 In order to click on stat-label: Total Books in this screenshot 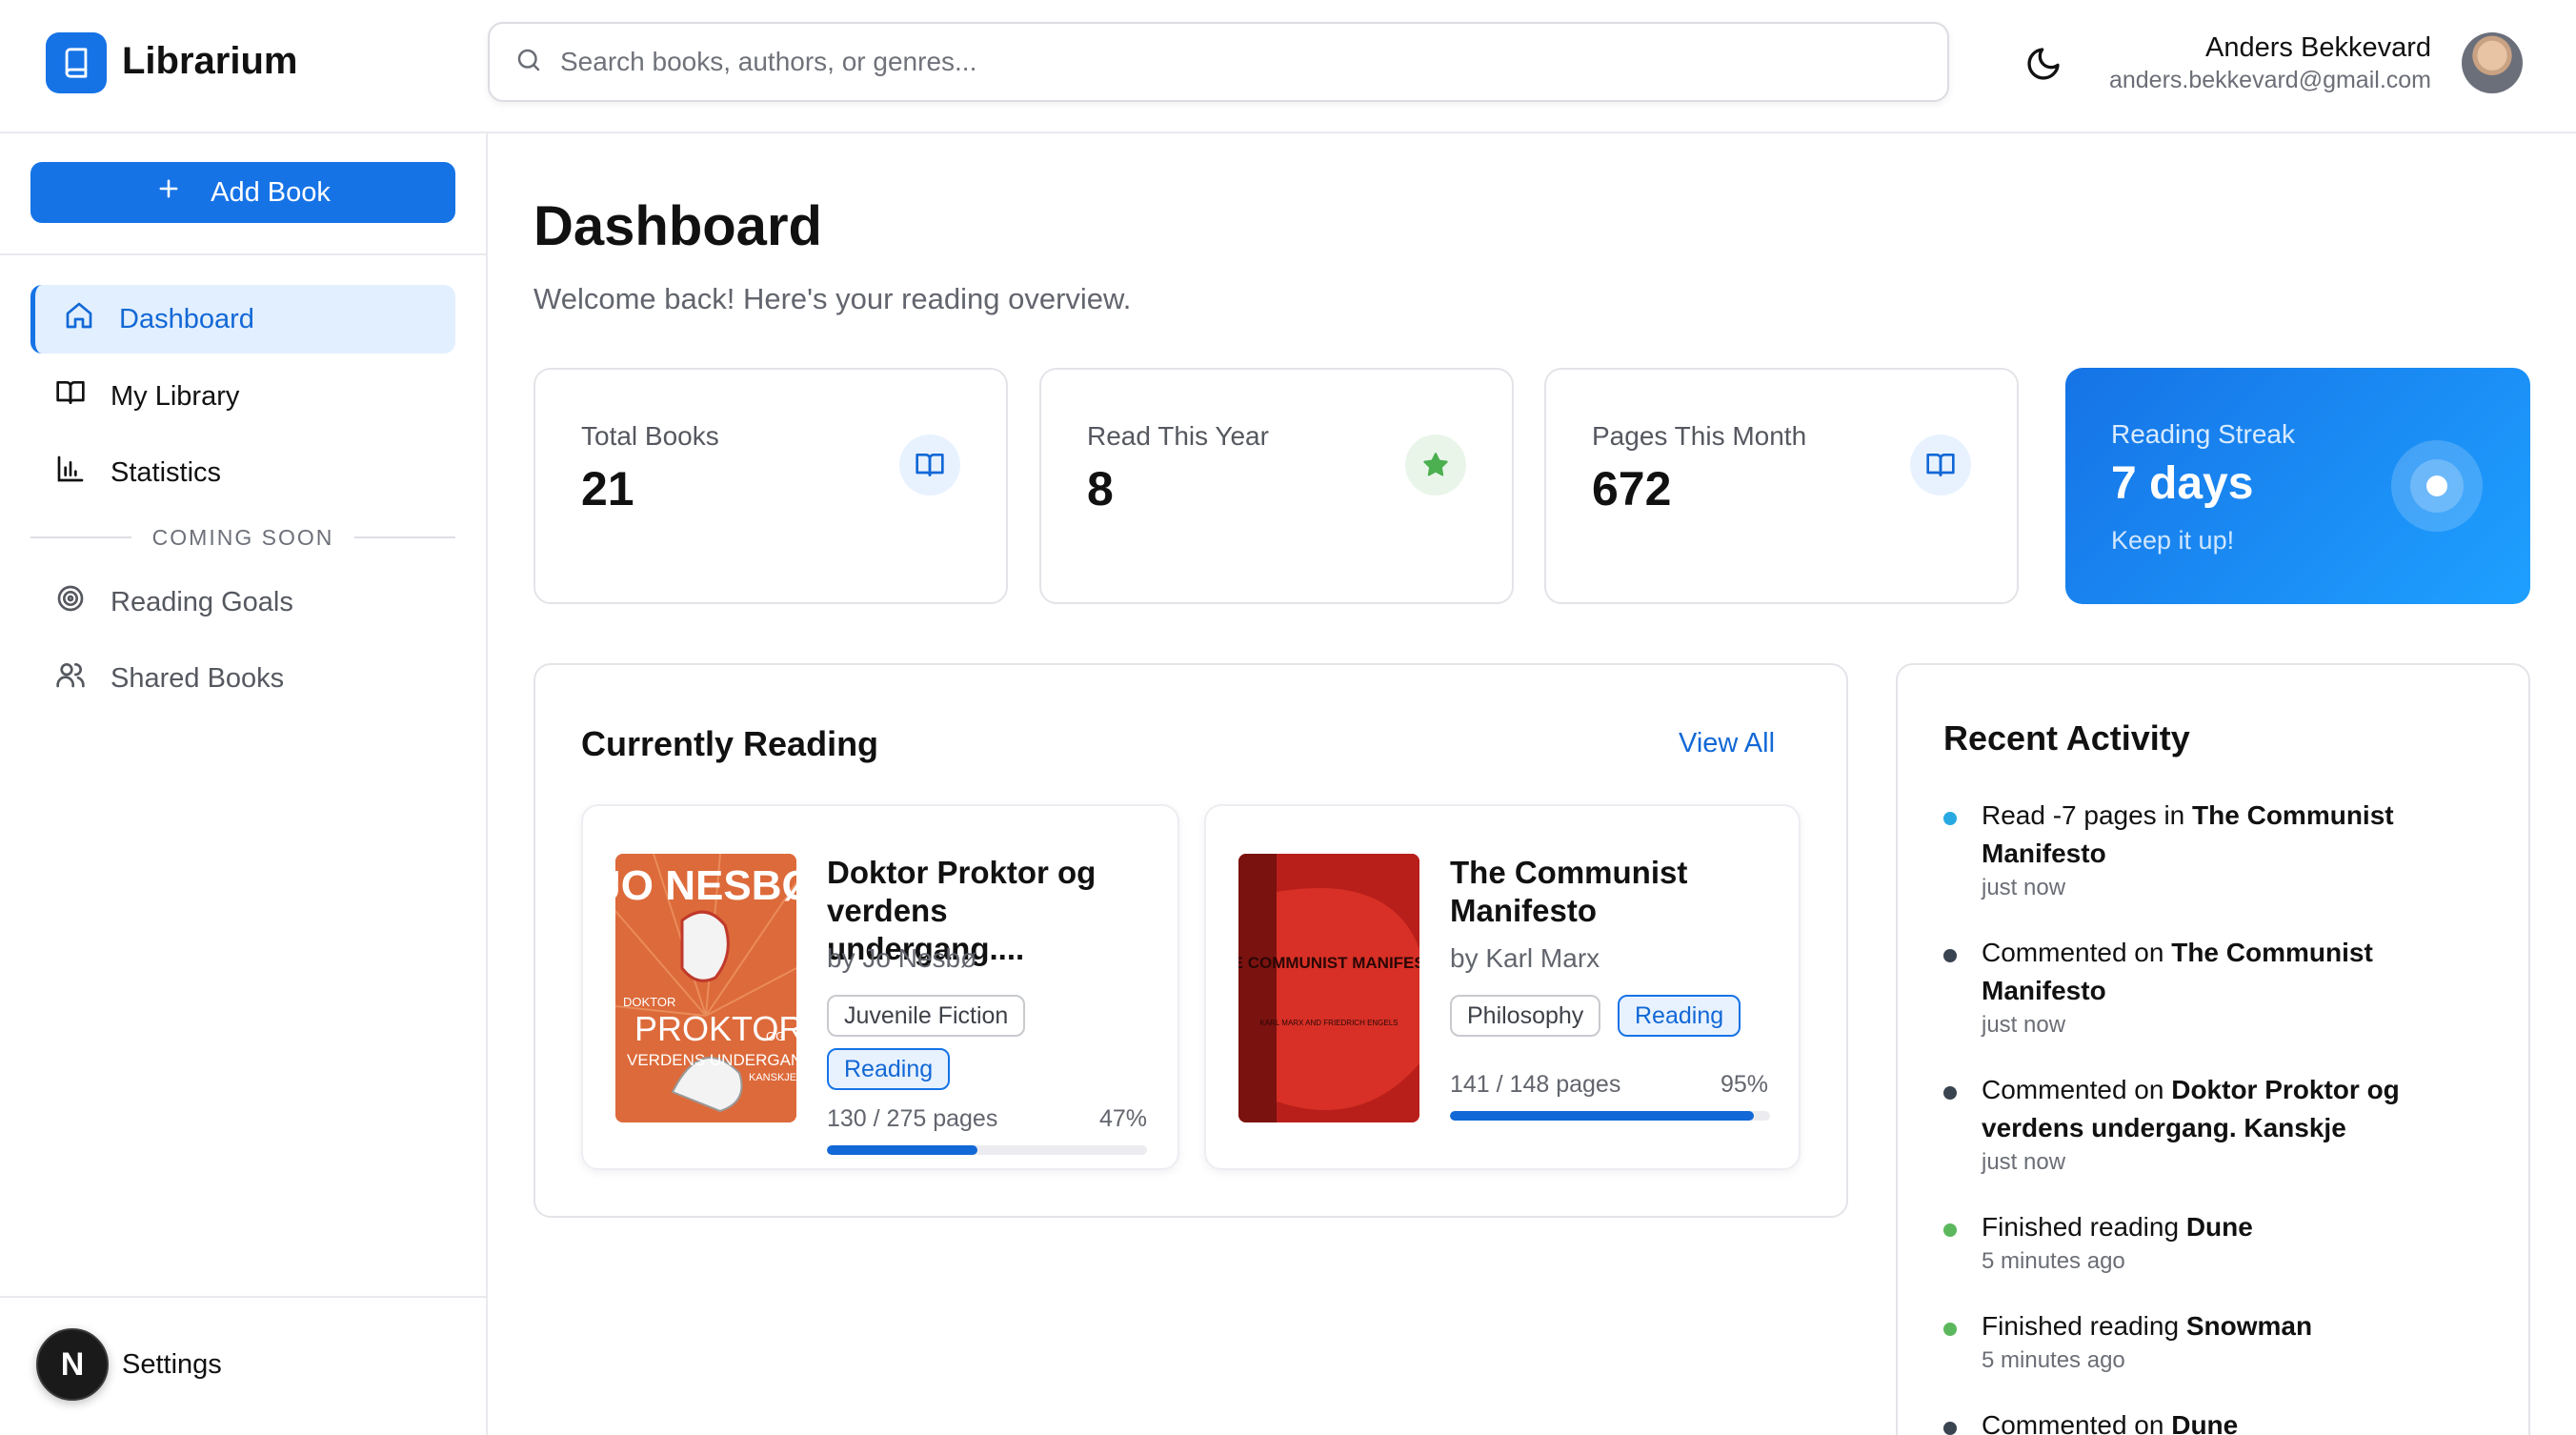, I will do `click(650, 436)`.